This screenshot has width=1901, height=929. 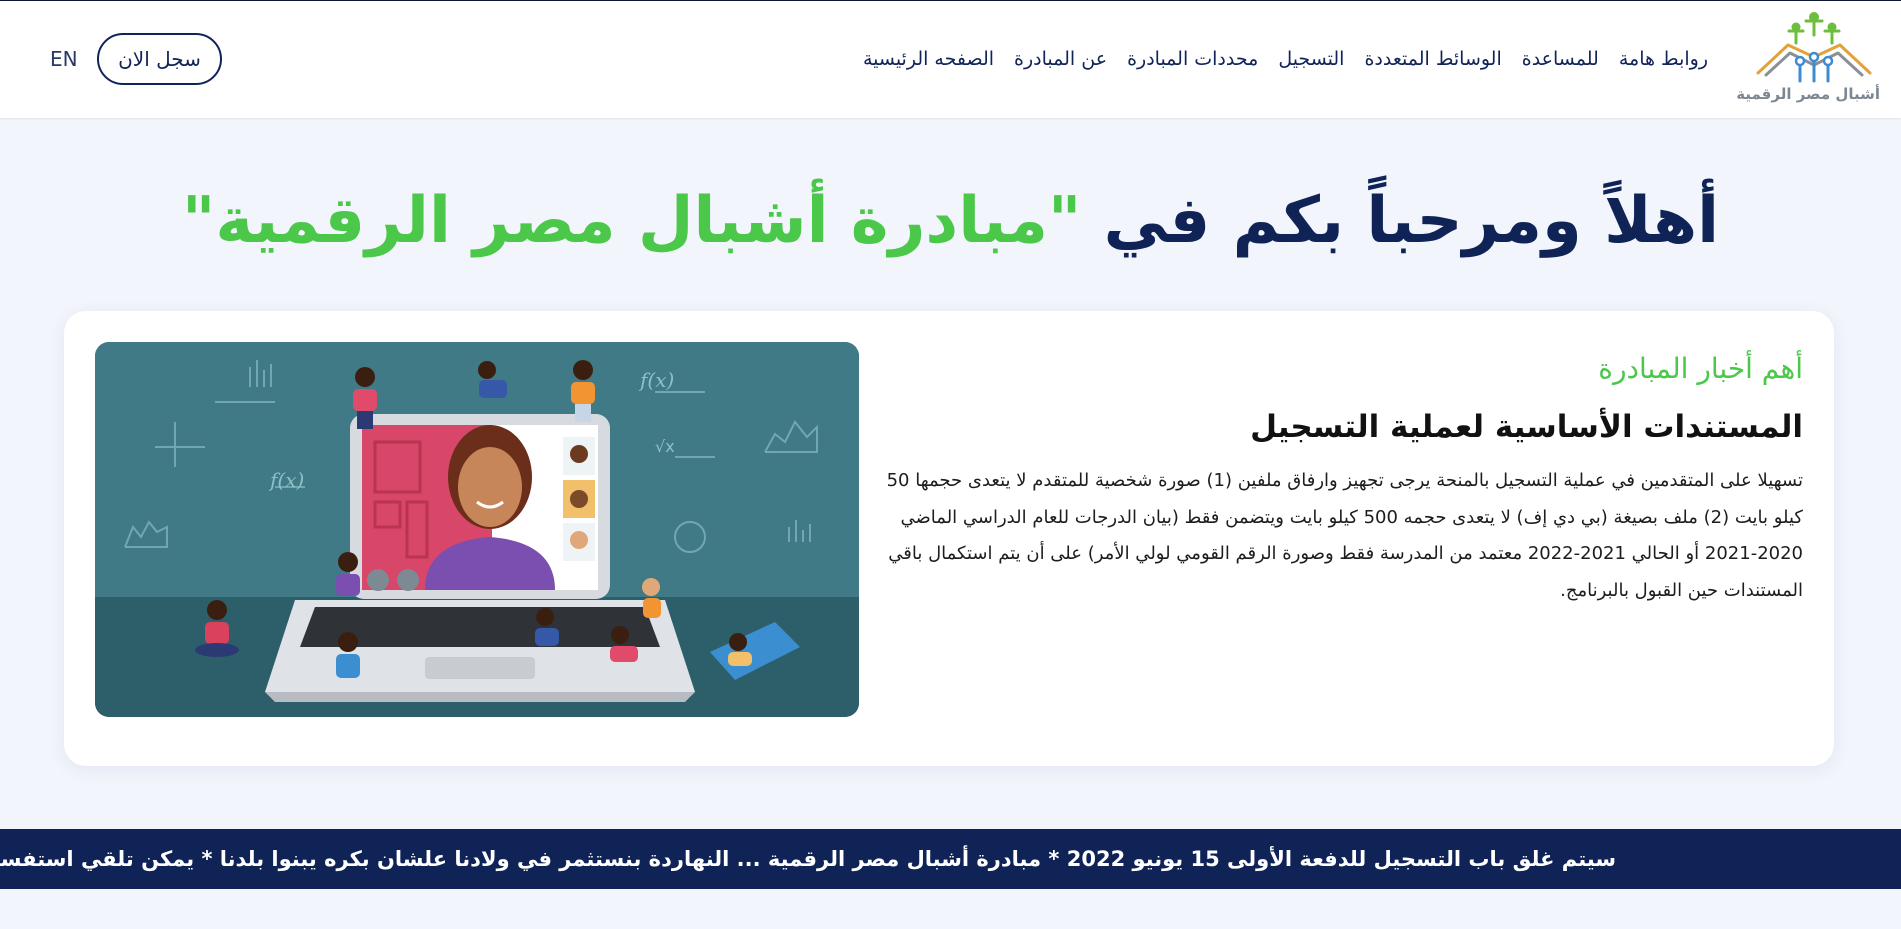 What do you see at coordinates (1333, 427) in the screenshot?
I see `news-title: المستندات الأساسية لعملية التسجيل` at bounding box center [1333, 427].